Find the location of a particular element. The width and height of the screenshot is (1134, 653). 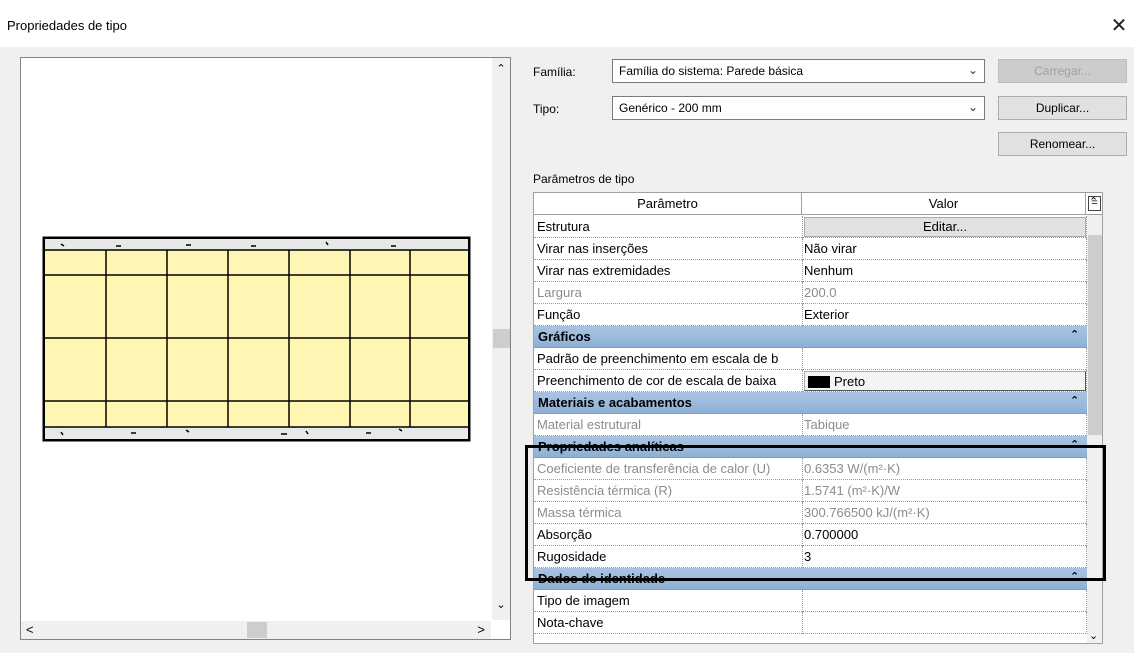

group-title: Materiais e acabamentos is located at coordinates (615, 402).